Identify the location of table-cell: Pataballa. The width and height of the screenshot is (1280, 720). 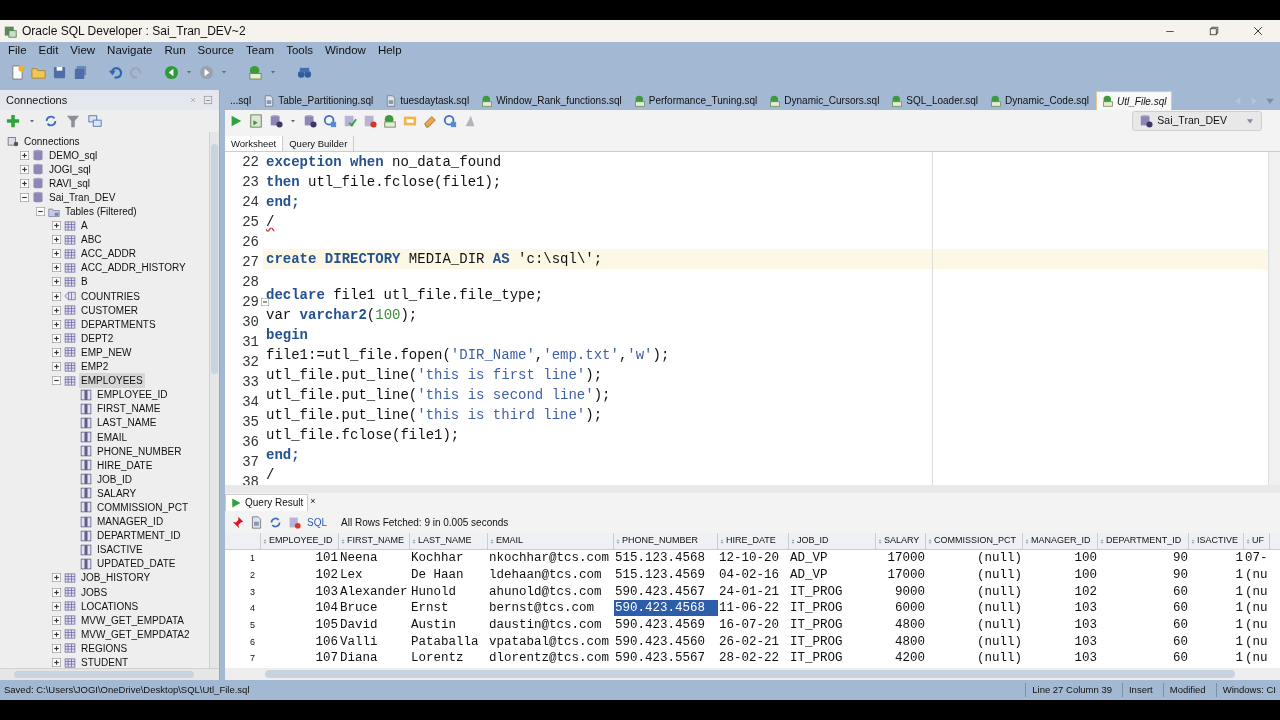
(449, 641).